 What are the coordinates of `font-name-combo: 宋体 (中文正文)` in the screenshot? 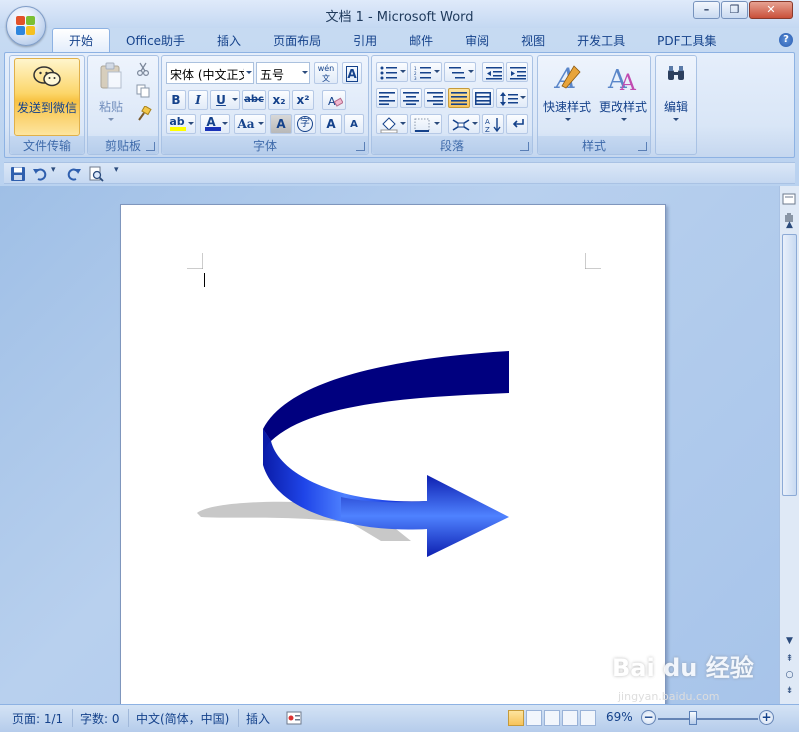 It's located at (210, 73).